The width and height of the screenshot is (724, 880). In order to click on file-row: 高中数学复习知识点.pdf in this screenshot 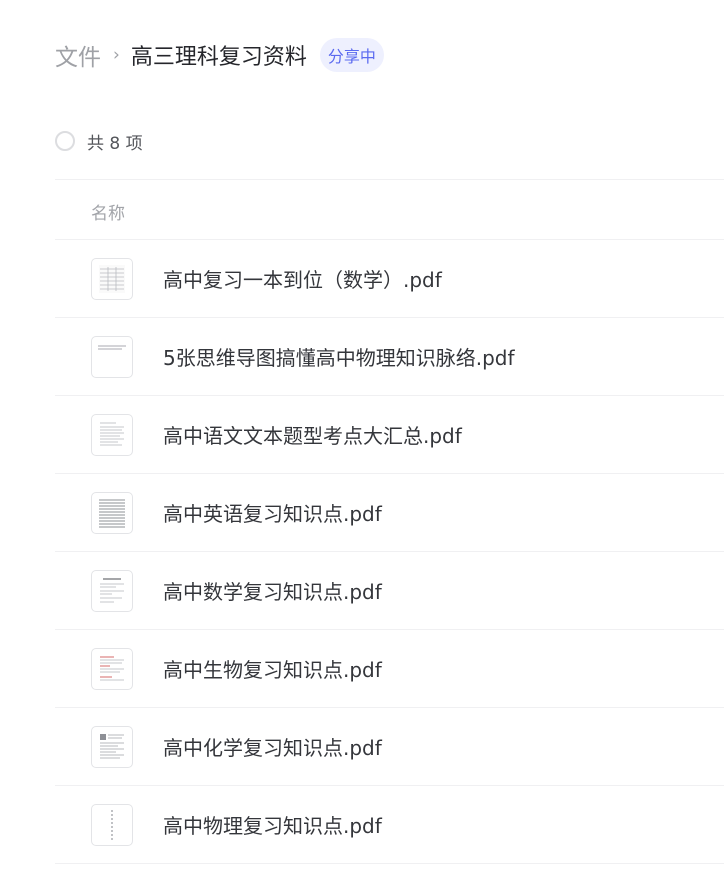, I will do `click(389, 591)`.